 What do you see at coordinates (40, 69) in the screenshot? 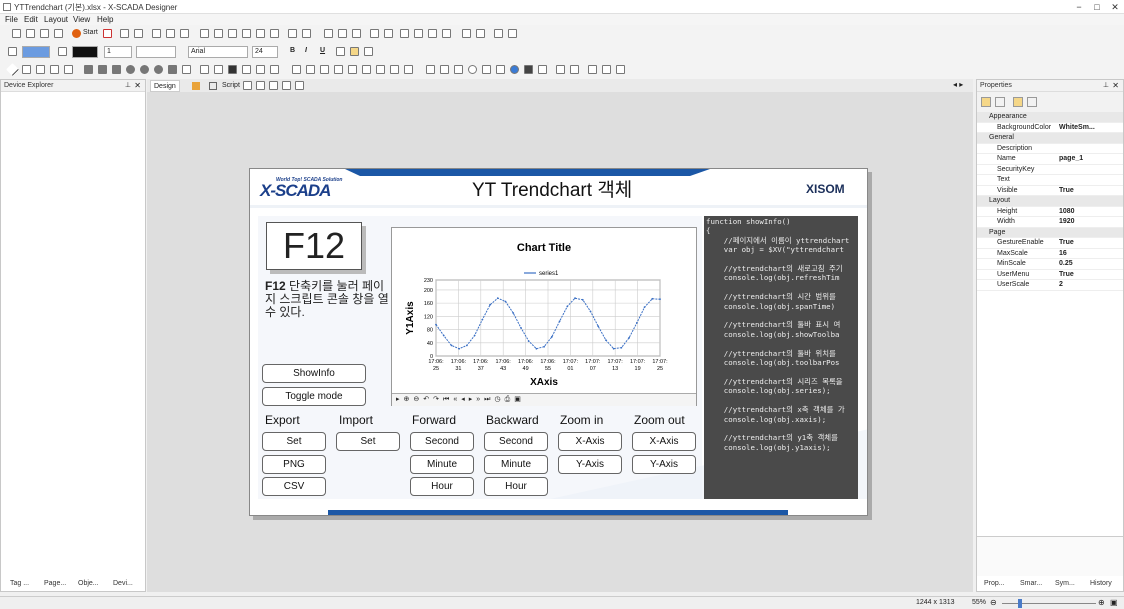
I see `curve-tool-icon` at bounding box center [40, 69].